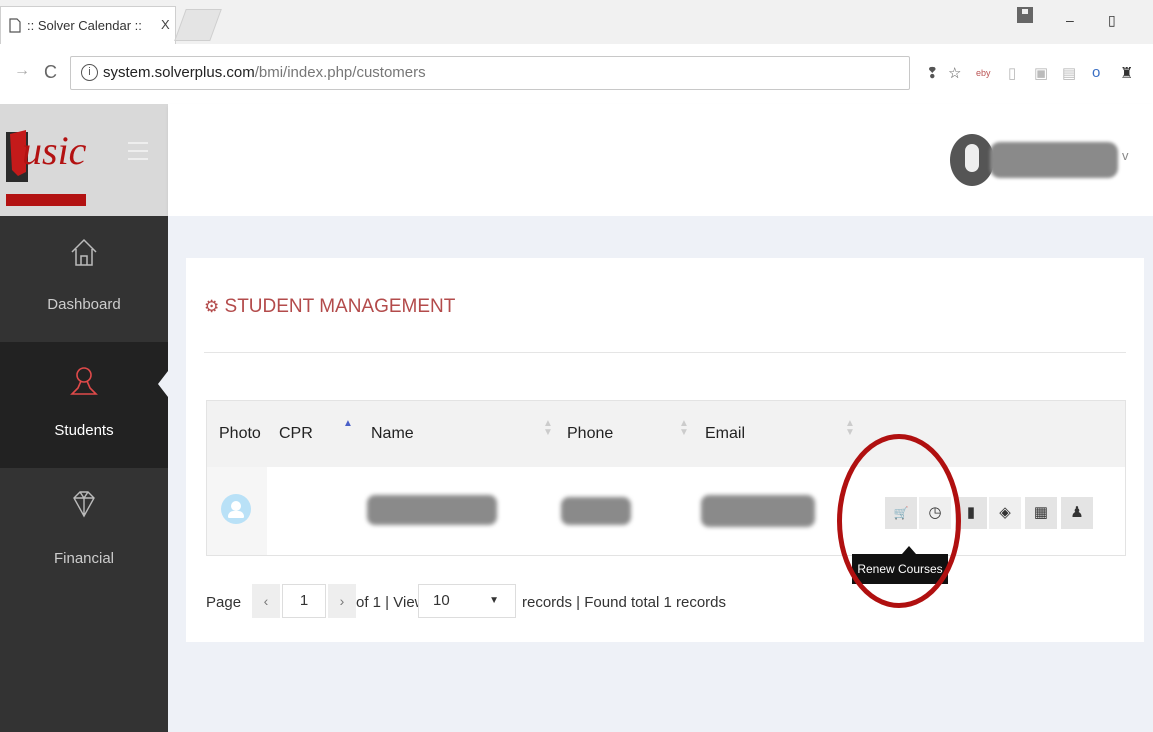  What do you see at coordinates (660, 160) in the screenshot?
I see `app-header: v` at bounding box center [660, 160].